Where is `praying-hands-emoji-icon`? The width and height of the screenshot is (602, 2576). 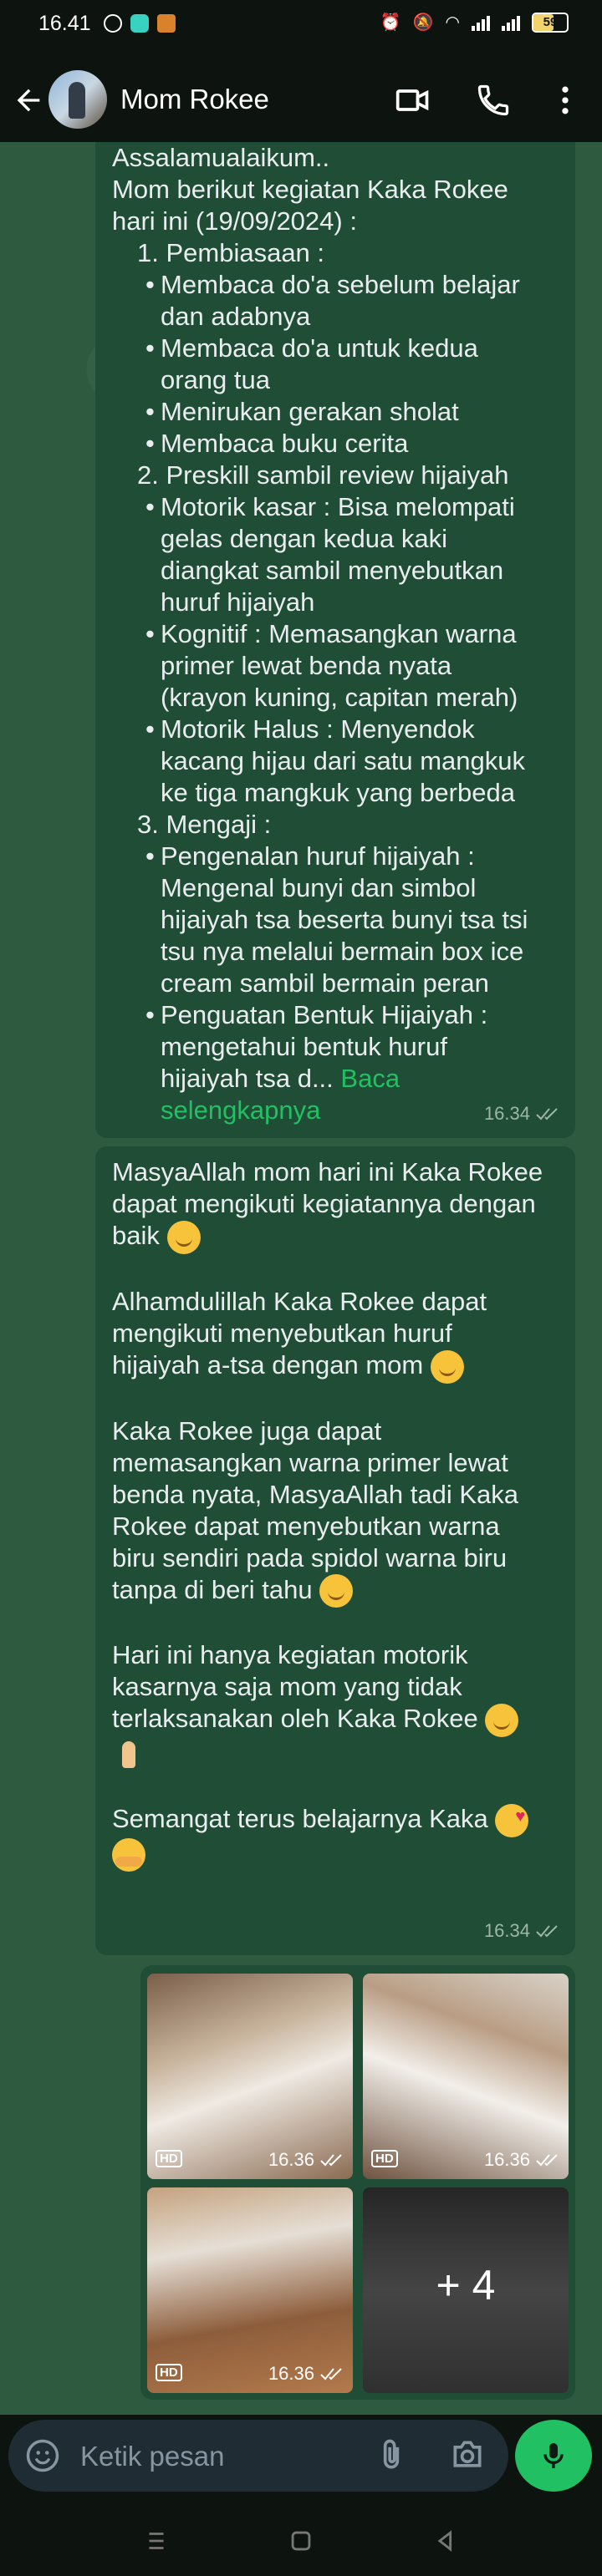
praying-hands-emoji-icon is located at coordinates (129, 1754).